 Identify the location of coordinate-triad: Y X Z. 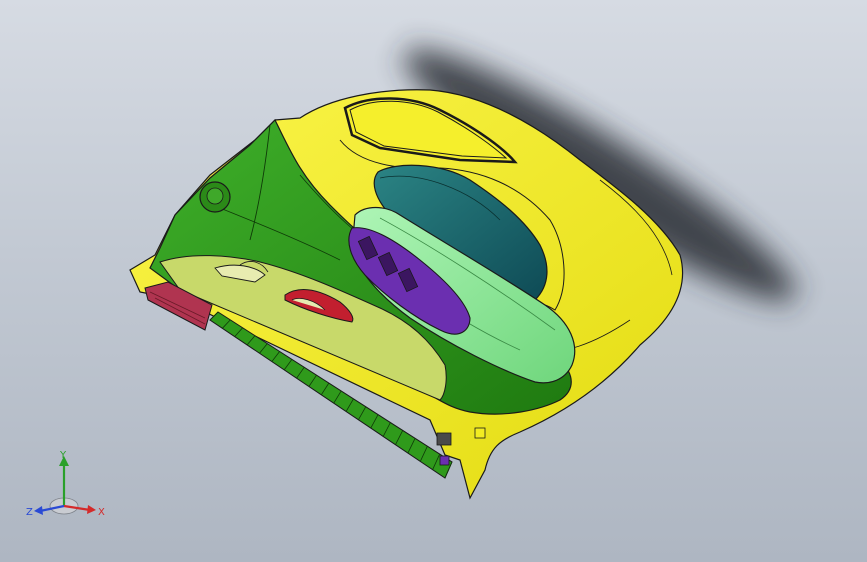
(65, 484).